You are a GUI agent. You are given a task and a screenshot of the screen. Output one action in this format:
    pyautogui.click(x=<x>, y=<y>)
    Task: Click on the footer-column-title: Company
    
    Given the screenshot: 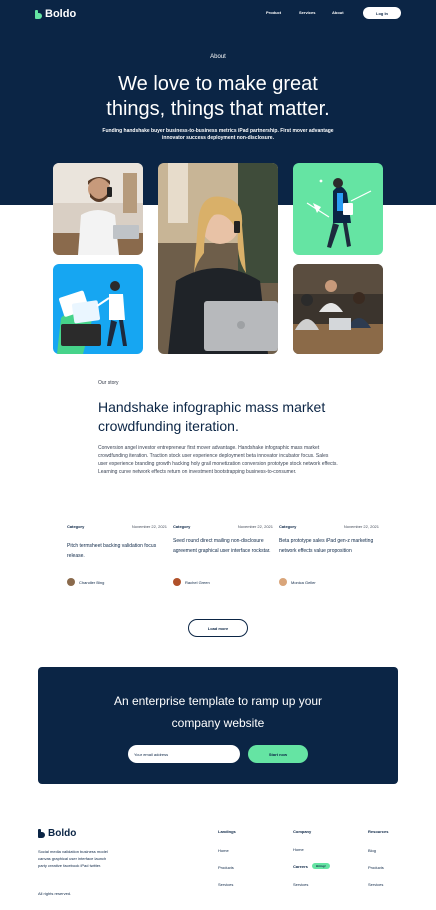 What is the action you would take?
    pyautogui.click(x=302, y=831)
    